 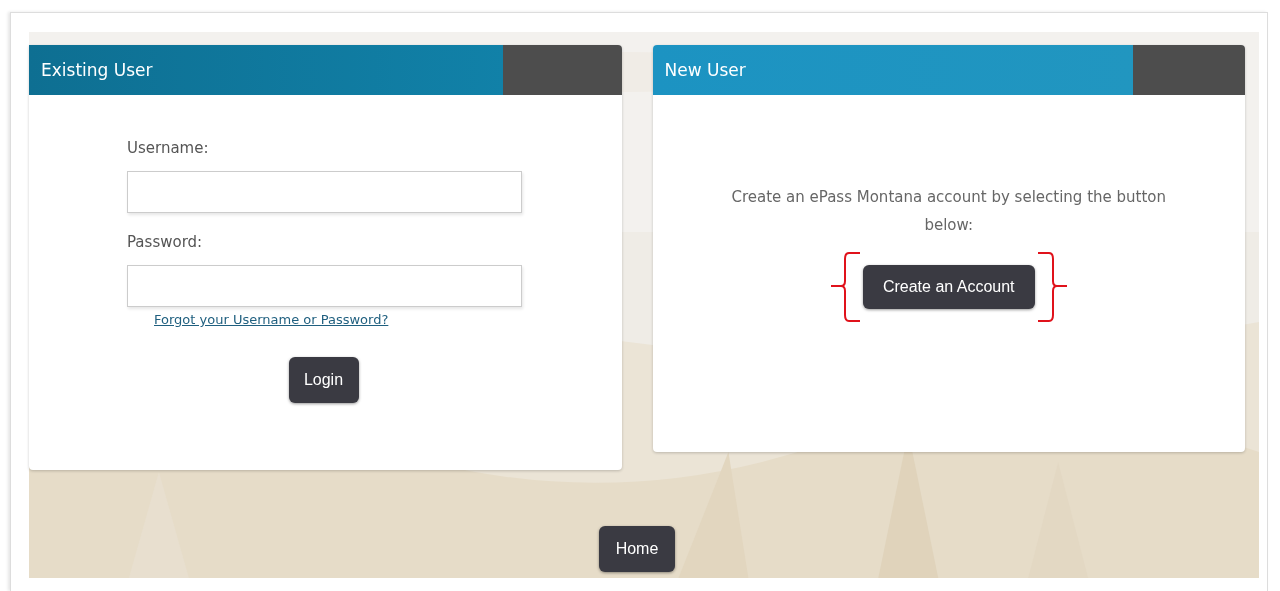 What do you see at coordinates (324, 192) in the screenshot?
I see `username-field` at bounding box center [324, 192].